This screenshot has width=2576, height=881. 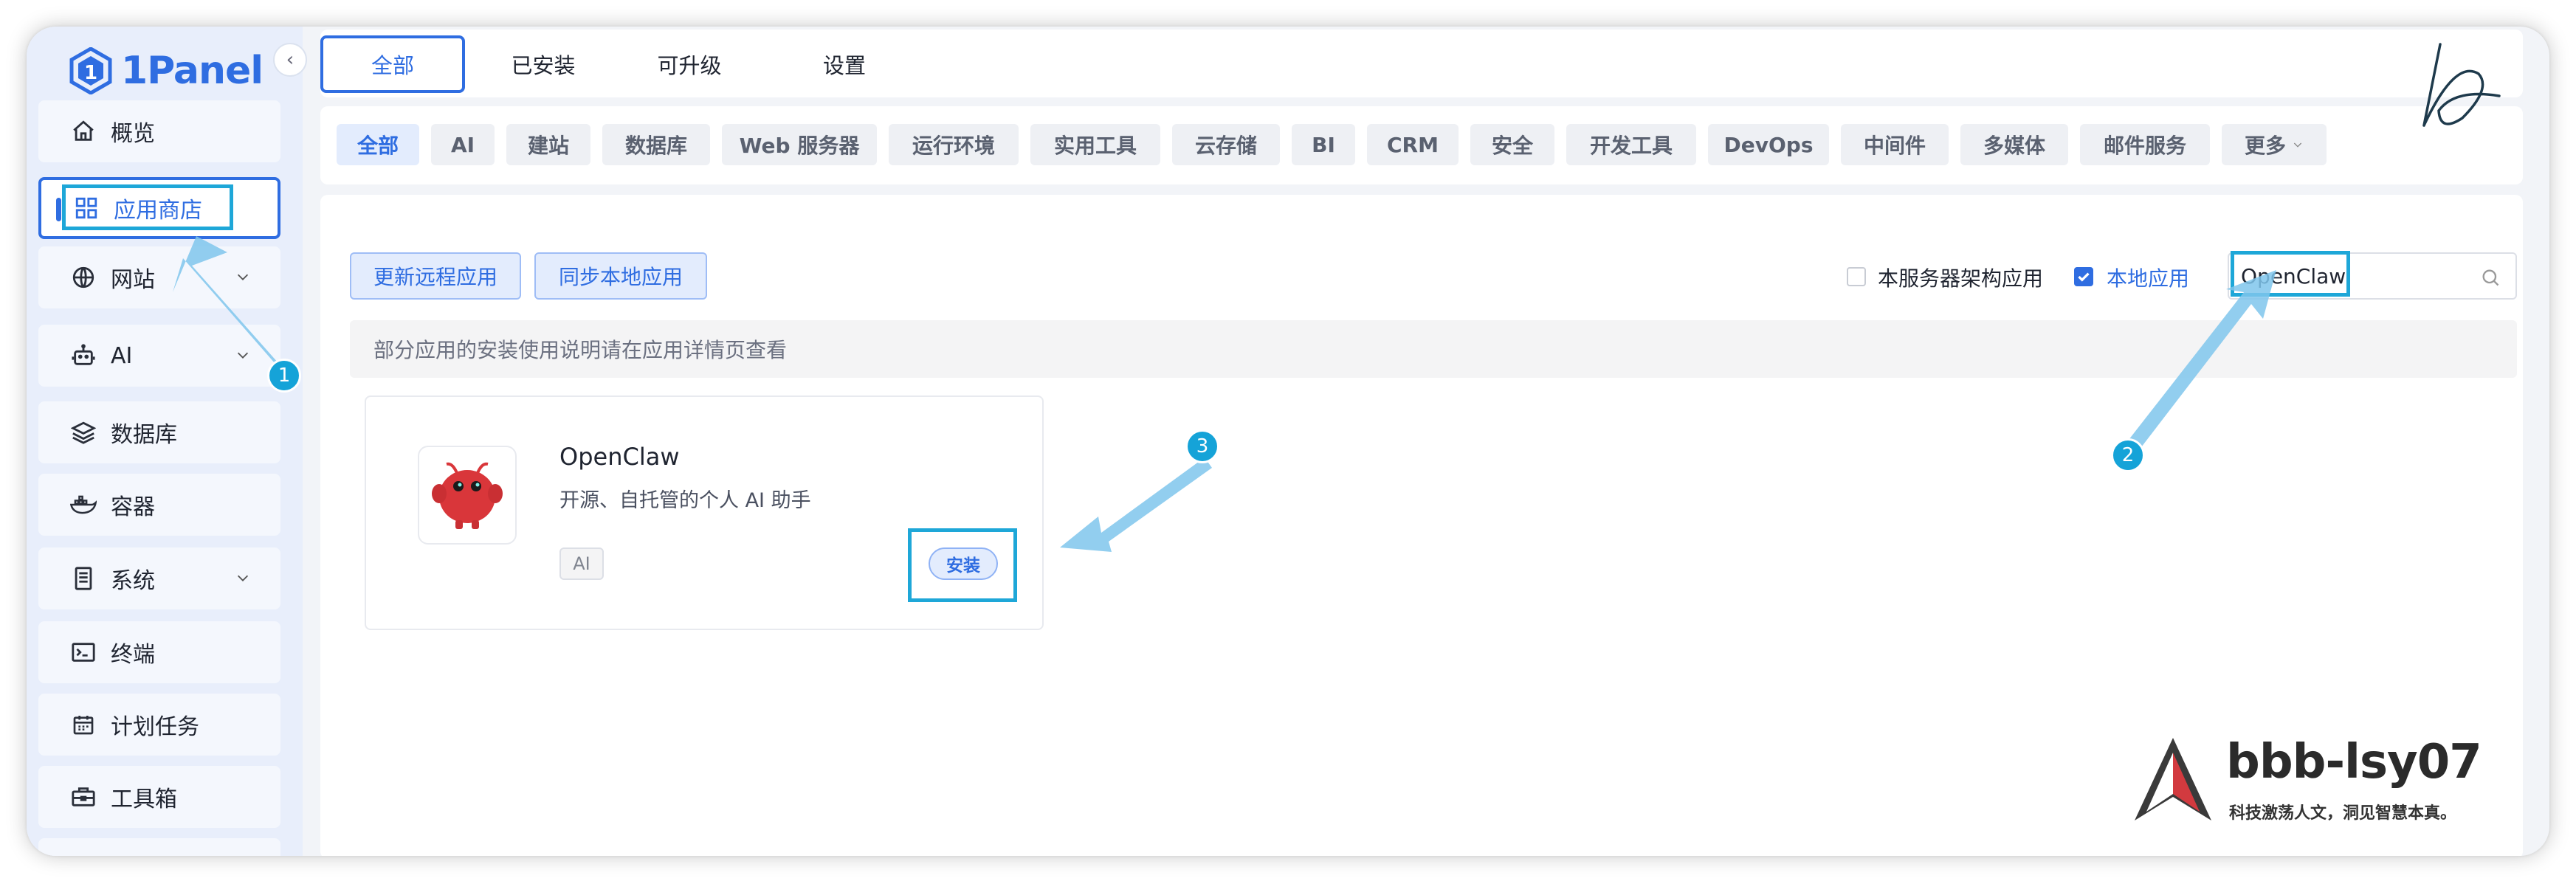 What do you see at coordinates (83, 505) in the screenshot?
I see `docker-icon` at bounding box center [83, 505].